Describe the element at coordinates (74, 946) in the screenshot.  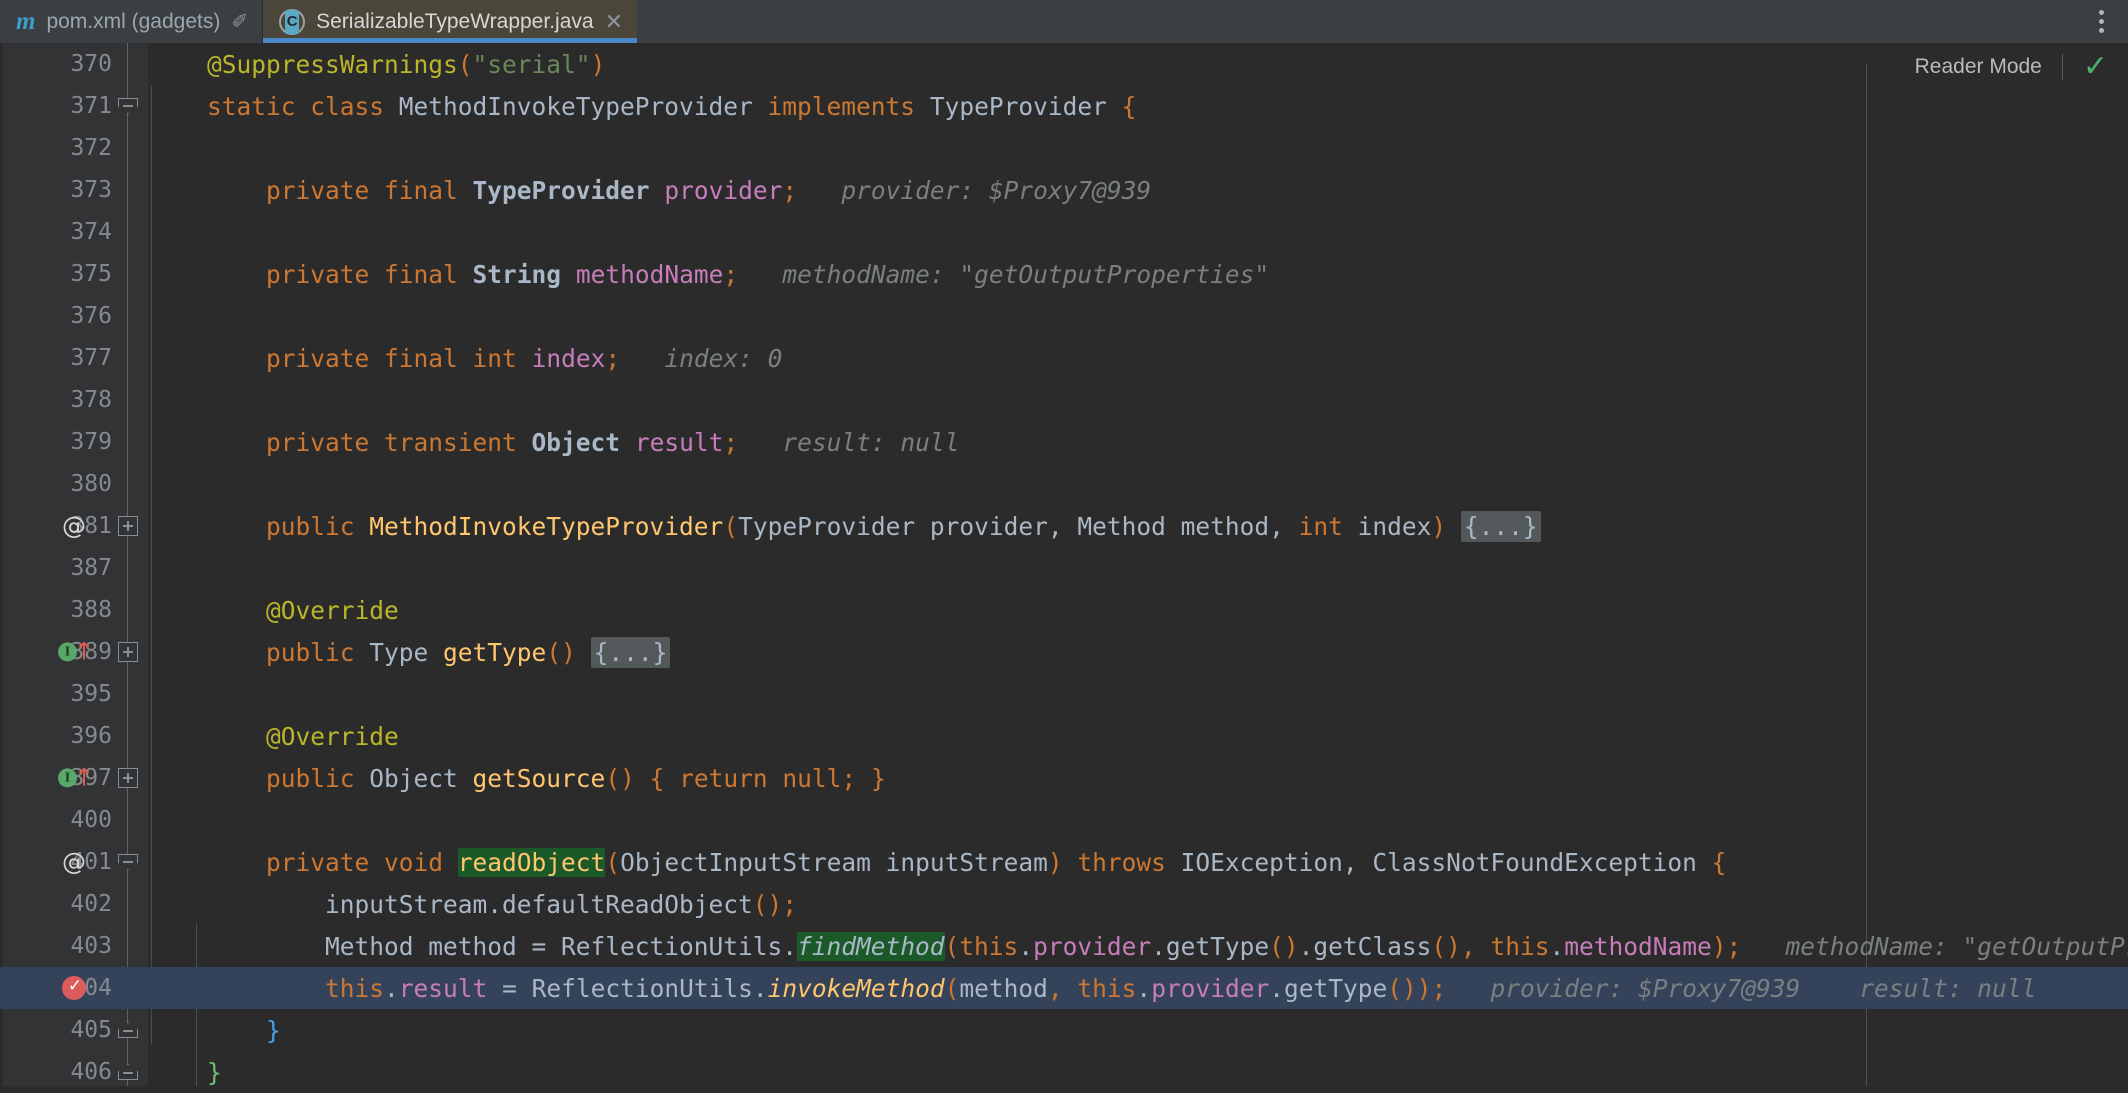
I see `gutter-row: 403` at that location.